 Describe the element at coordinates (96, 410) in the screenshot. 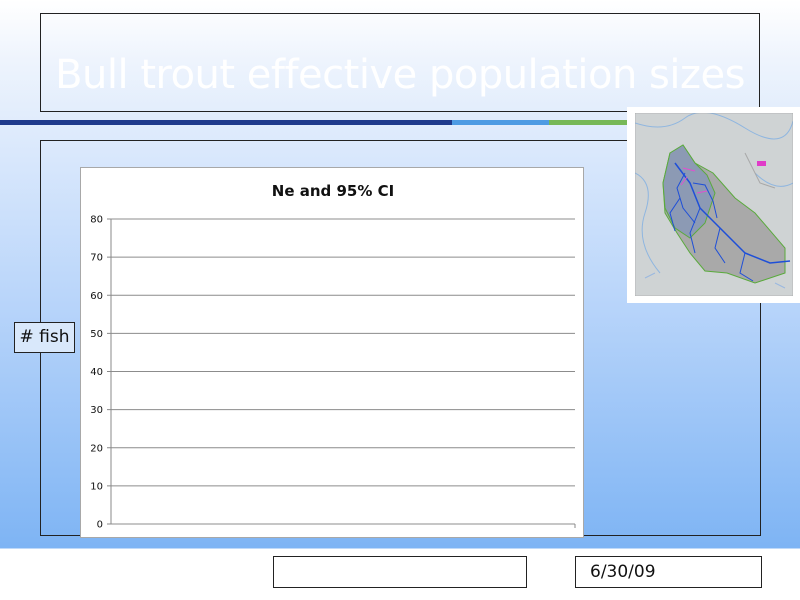

I see `y-tick-label: 30` at that location.